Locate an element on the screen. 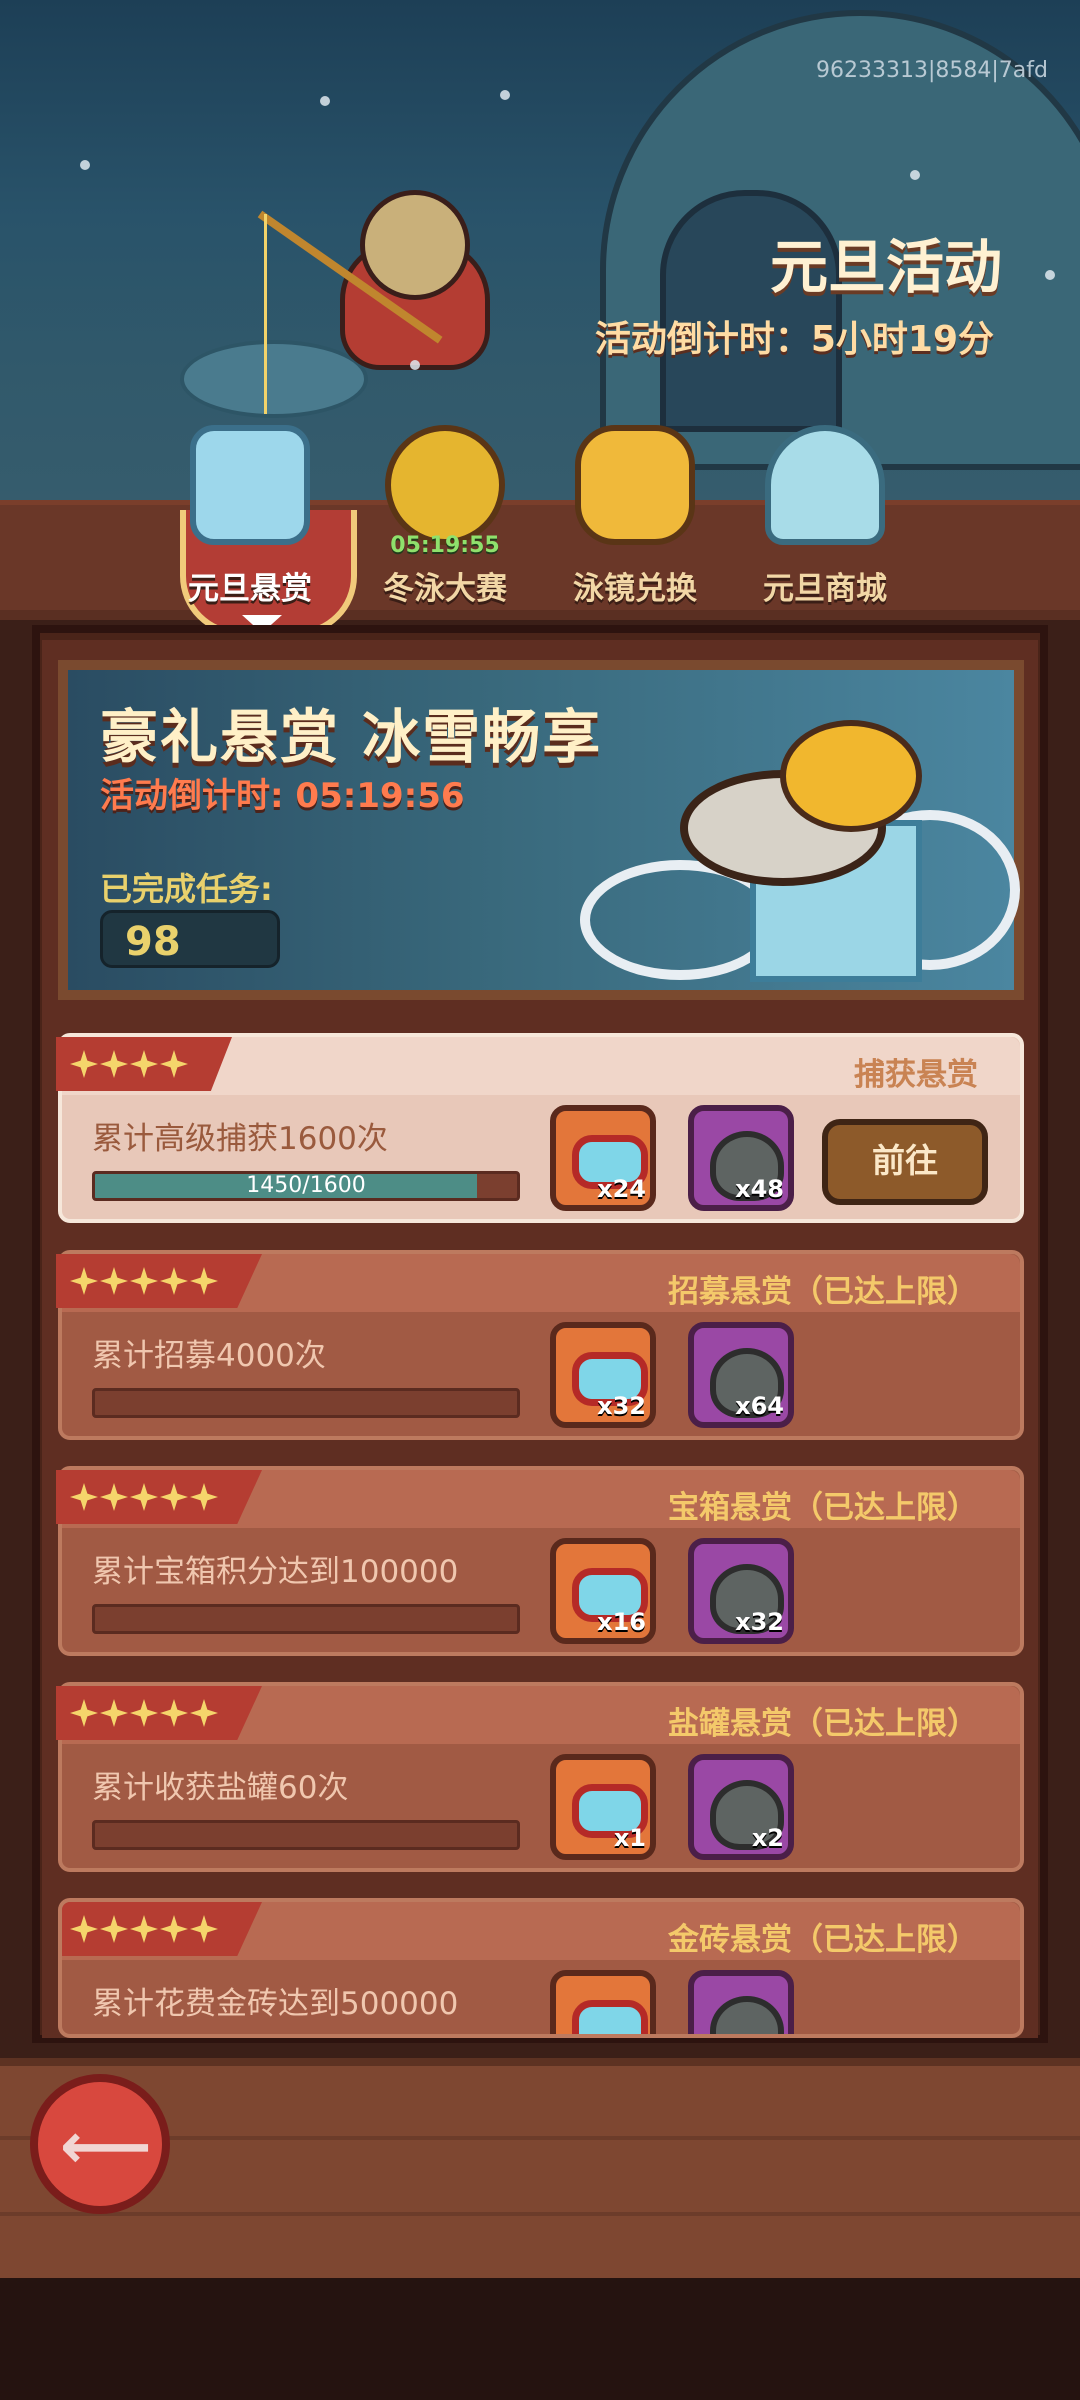 The image size is (1080, 2400). kettle-icon is located at coordinates (747, 2015).